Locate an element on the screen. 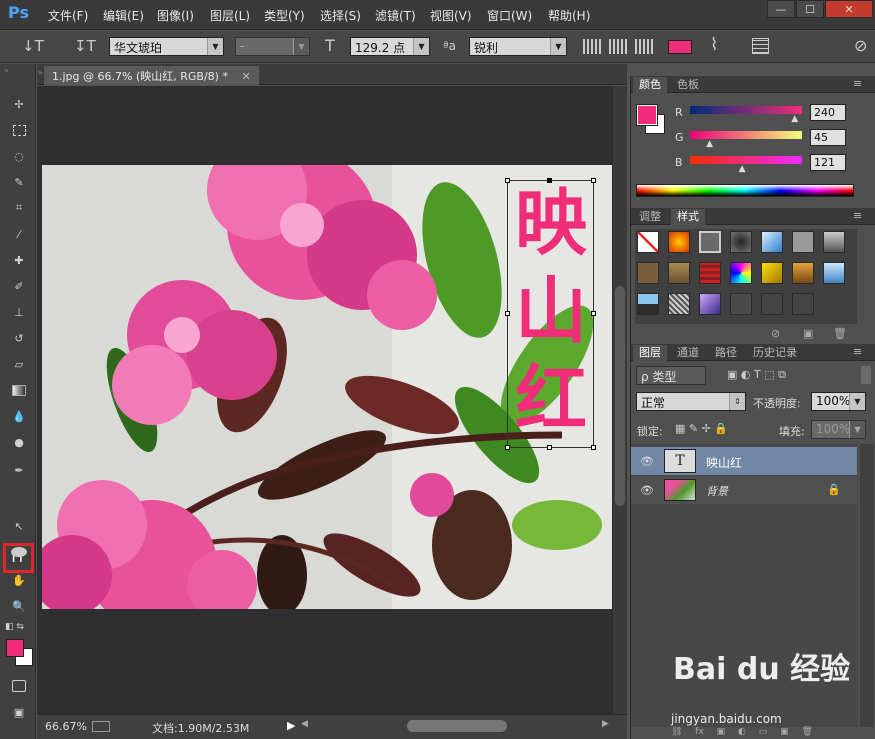 The height and width of the screenshot is (739, 875). move-tool-icon: ✢ is located at coordinates (19, 104).